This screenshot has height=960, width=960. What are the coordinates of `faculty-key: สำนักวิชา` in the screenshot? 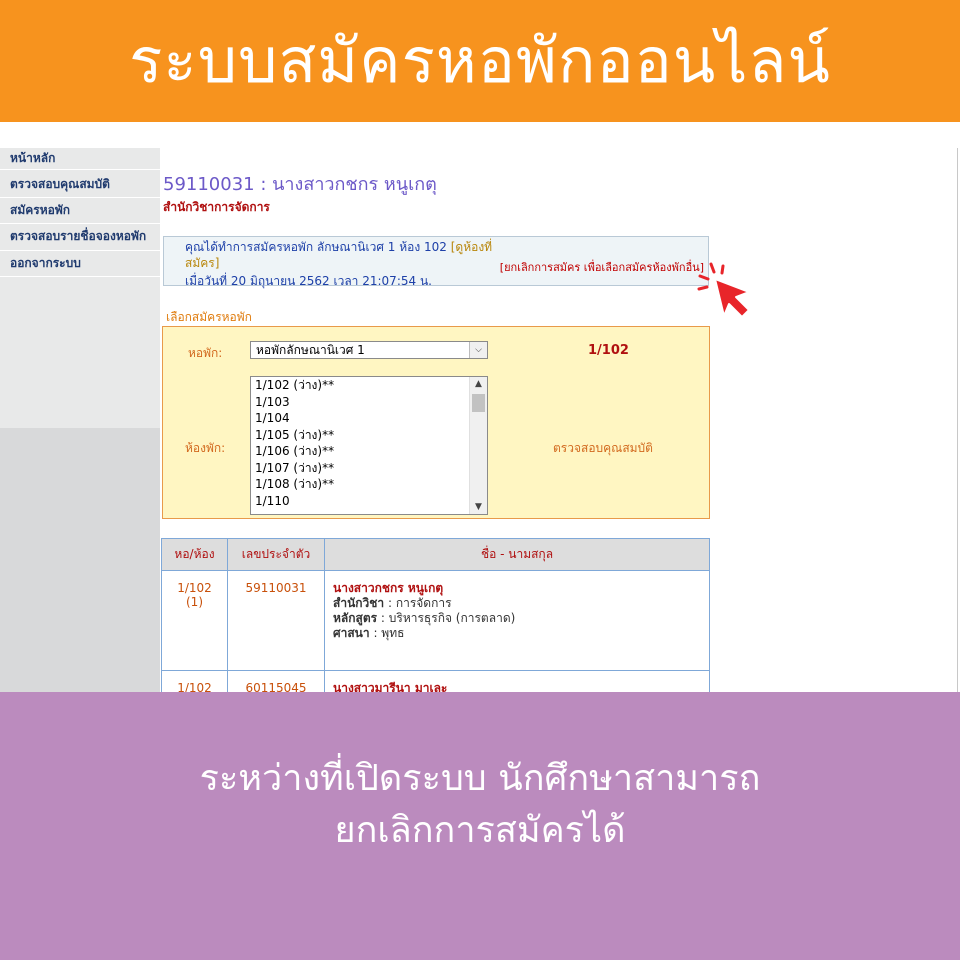 It's located at (359, 603).